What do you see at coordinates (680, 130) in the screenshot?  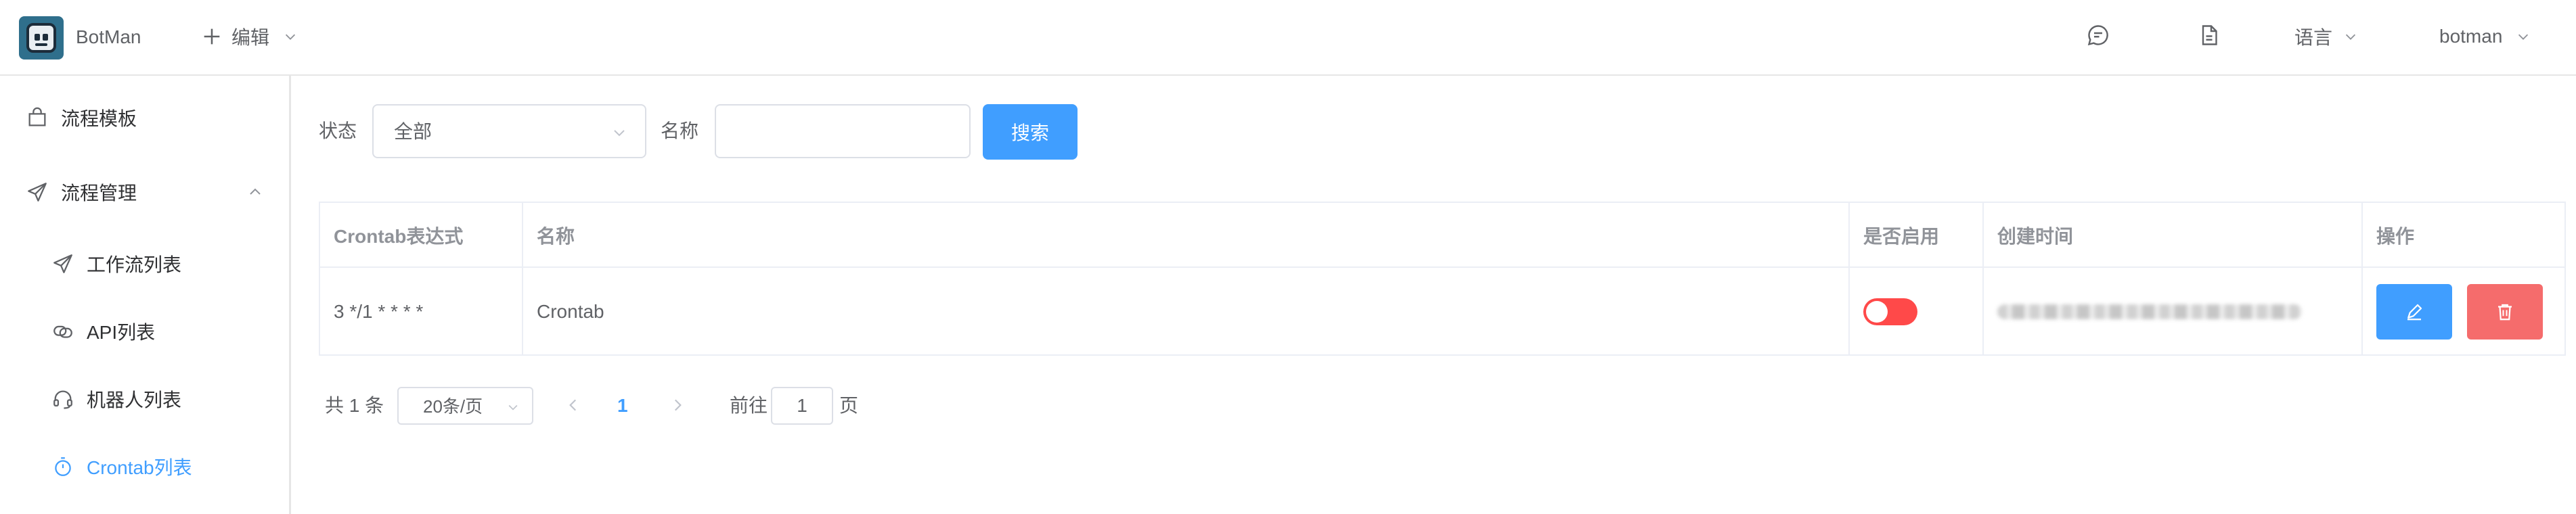 I see `name-filter-label: 名称` at bounding box center [680, 130].